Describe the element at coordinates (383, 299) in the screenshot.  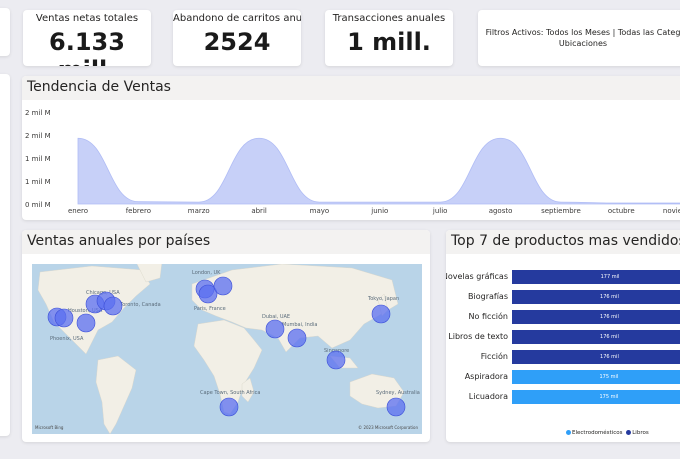
I see `city-label-tokyo: Tokyo, Japan` at that location.